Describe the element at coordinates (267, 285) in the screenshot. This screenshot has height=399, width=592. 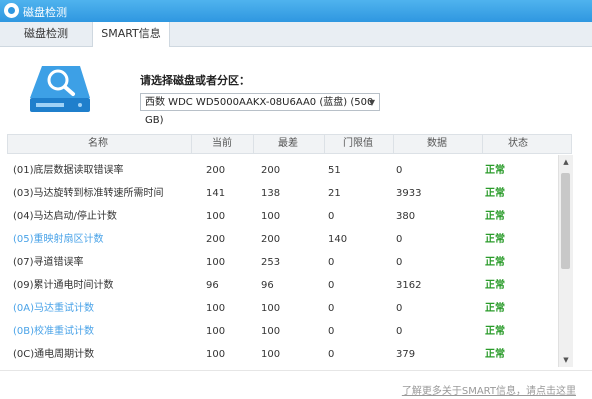
I see `worst-value: 96` at that location.